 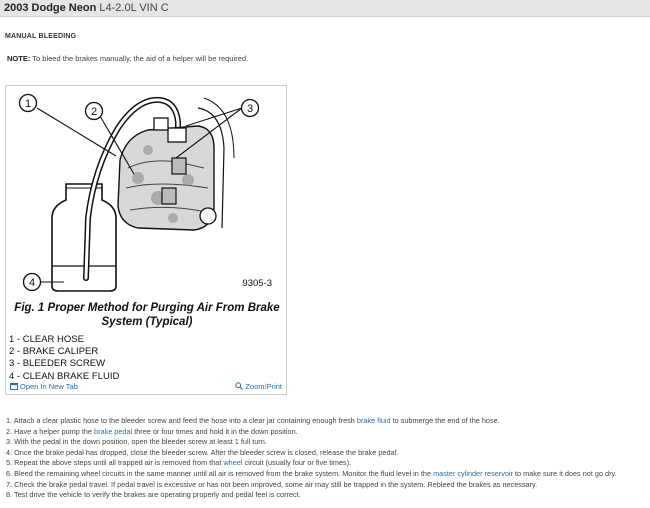 What do you see at coordinates (32, 283) in the screenshot?
I see `callout-4-label: 4` at bounding box center [32, 283].